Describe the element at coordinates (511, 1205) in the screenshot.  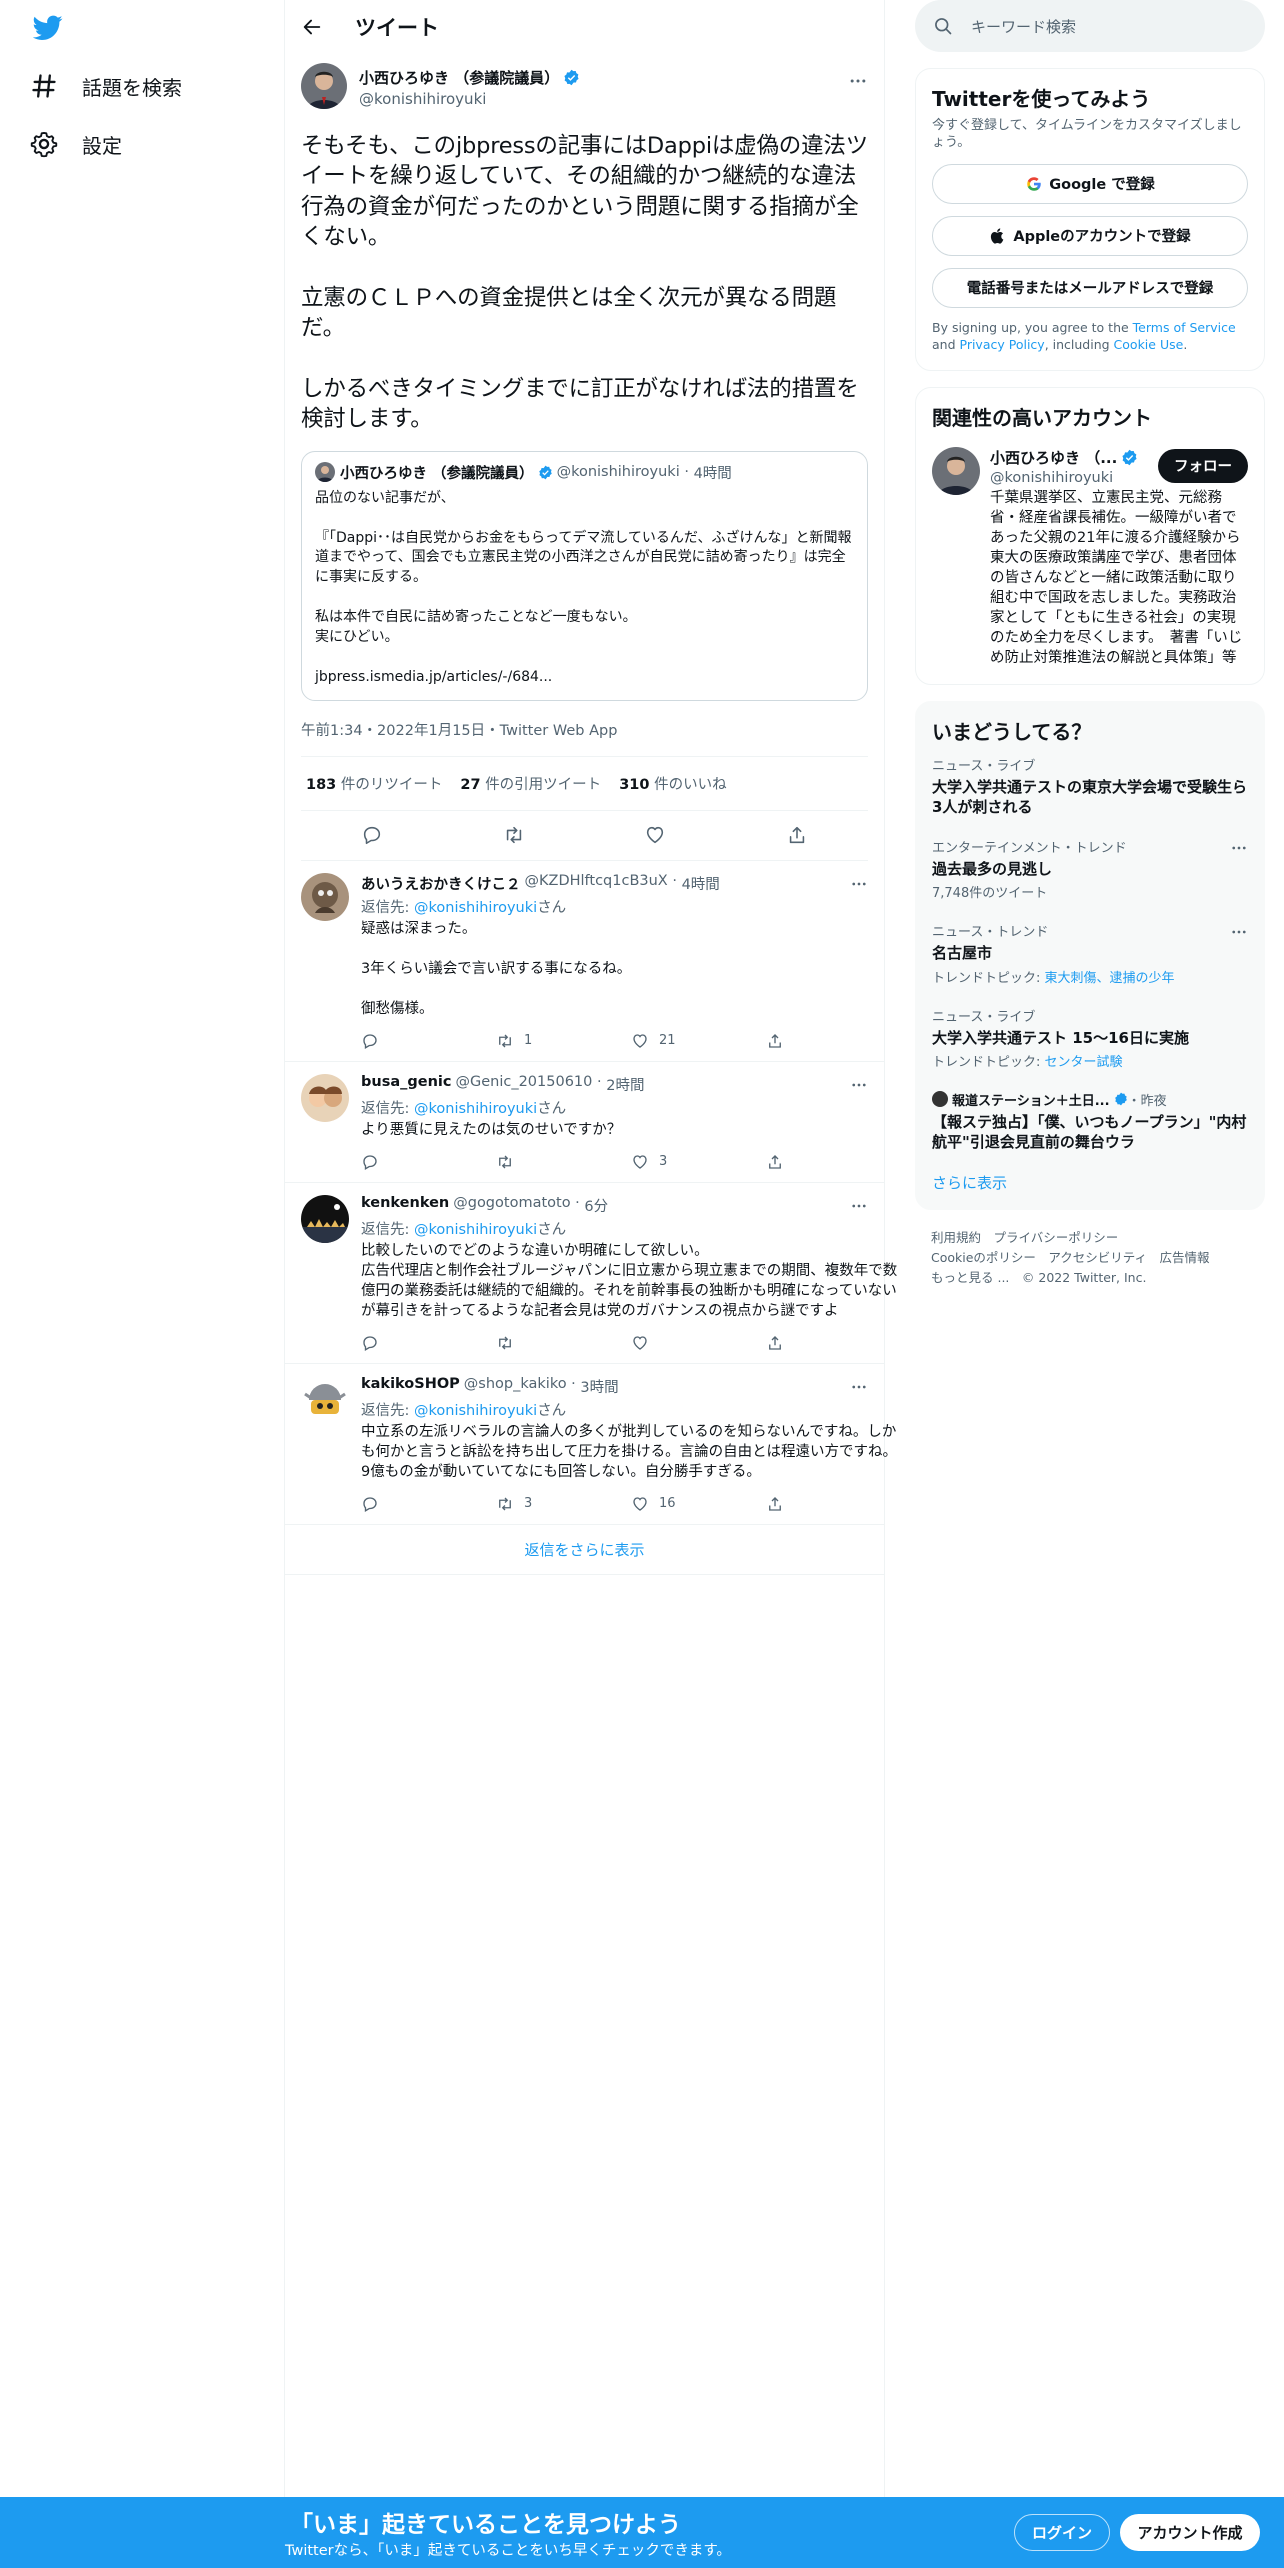
I see `reply-author-handle: @gogotomatoto` at that location.